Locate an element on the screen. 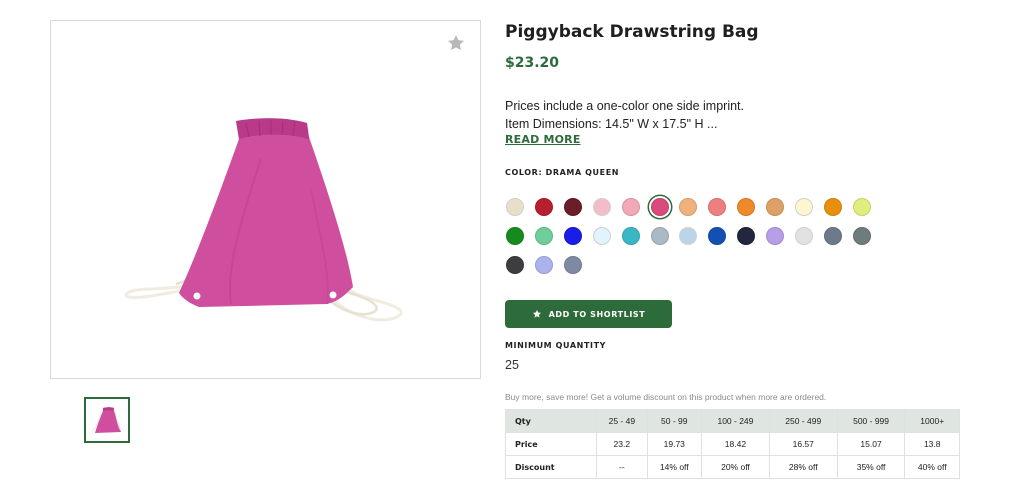 This screenshot has width=1024, height=486. qty-cell: 250 - 499 is located at coordinates (803, 421).